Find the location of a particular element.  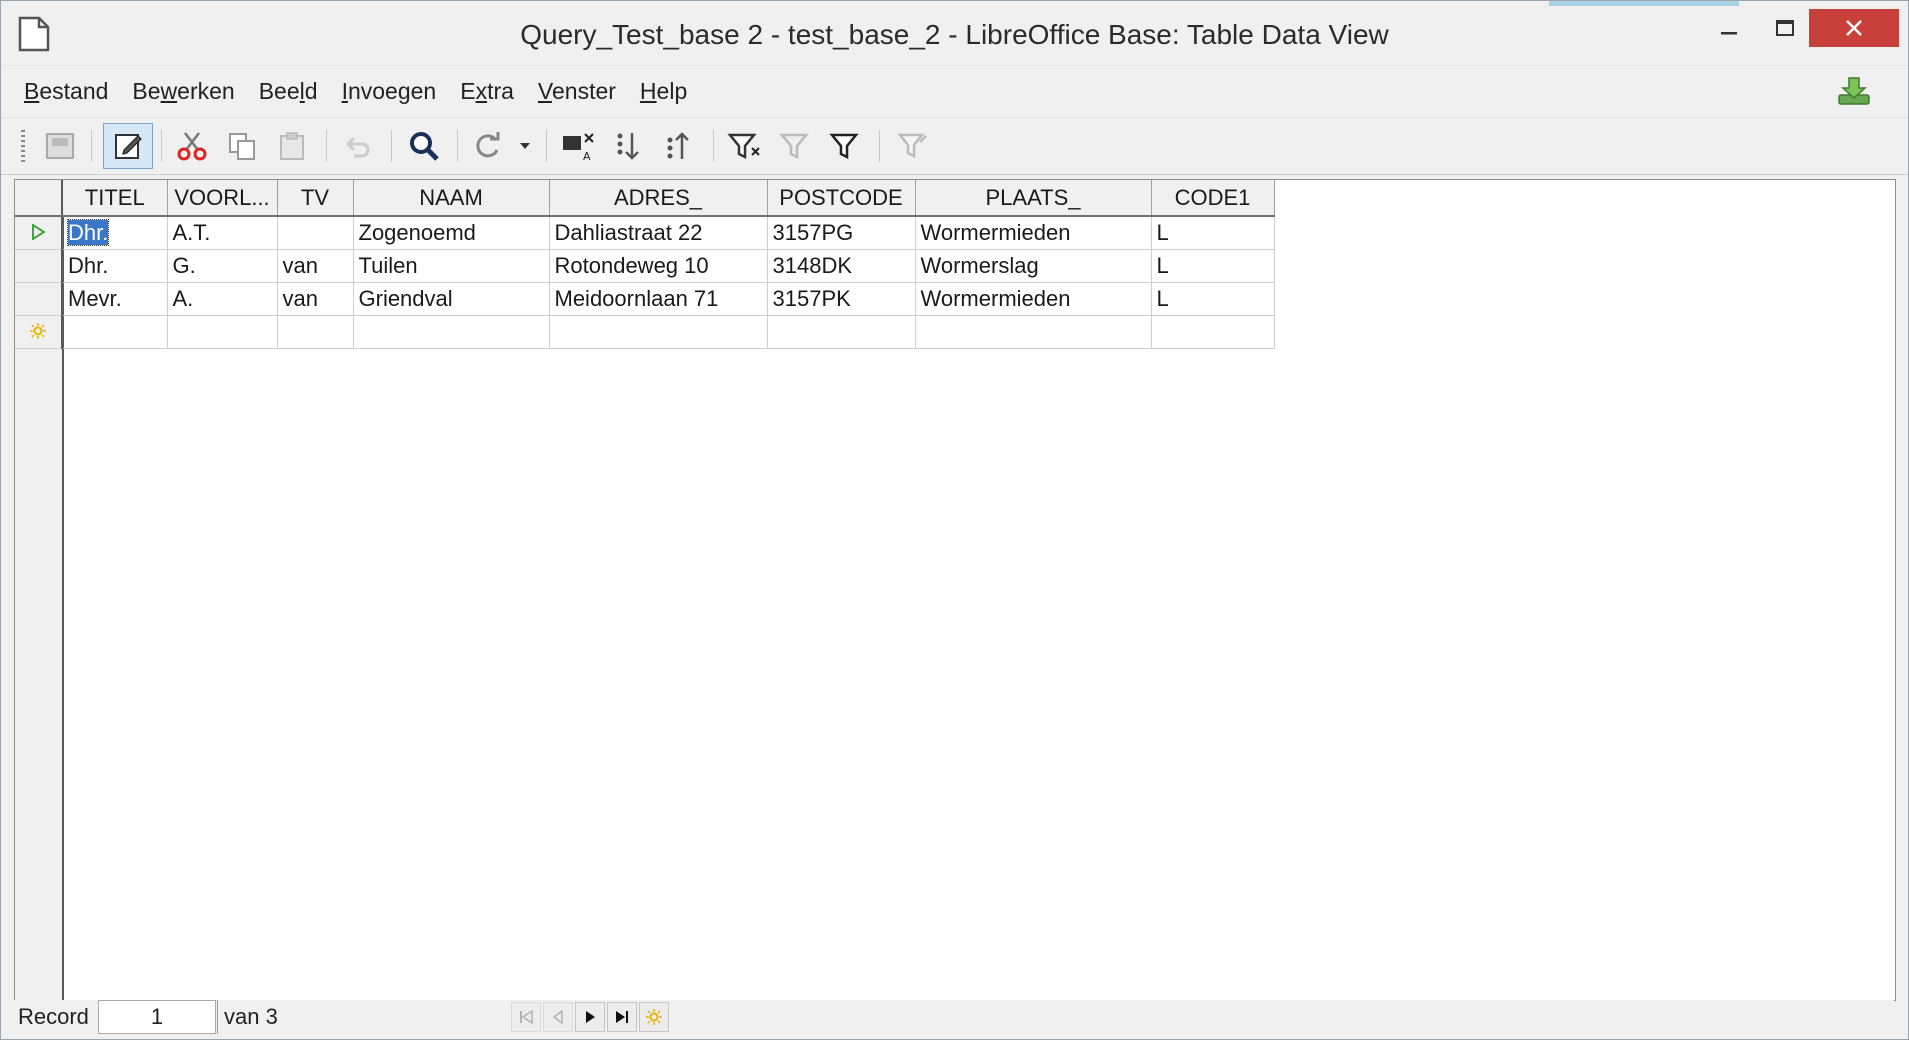

previous-record-button is located at coordinates (558, 1017).